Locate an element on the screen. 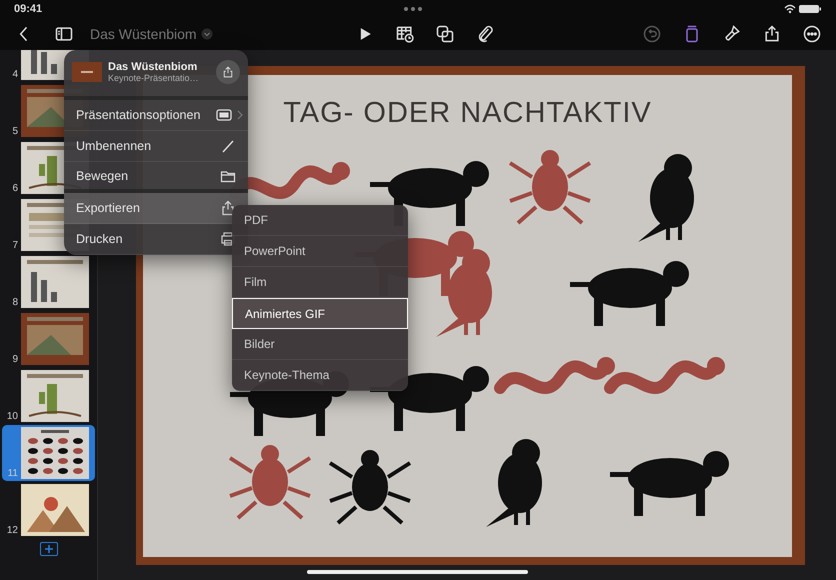  menu-item: Präsentationsoptionen is located at coordinates (156, 115).